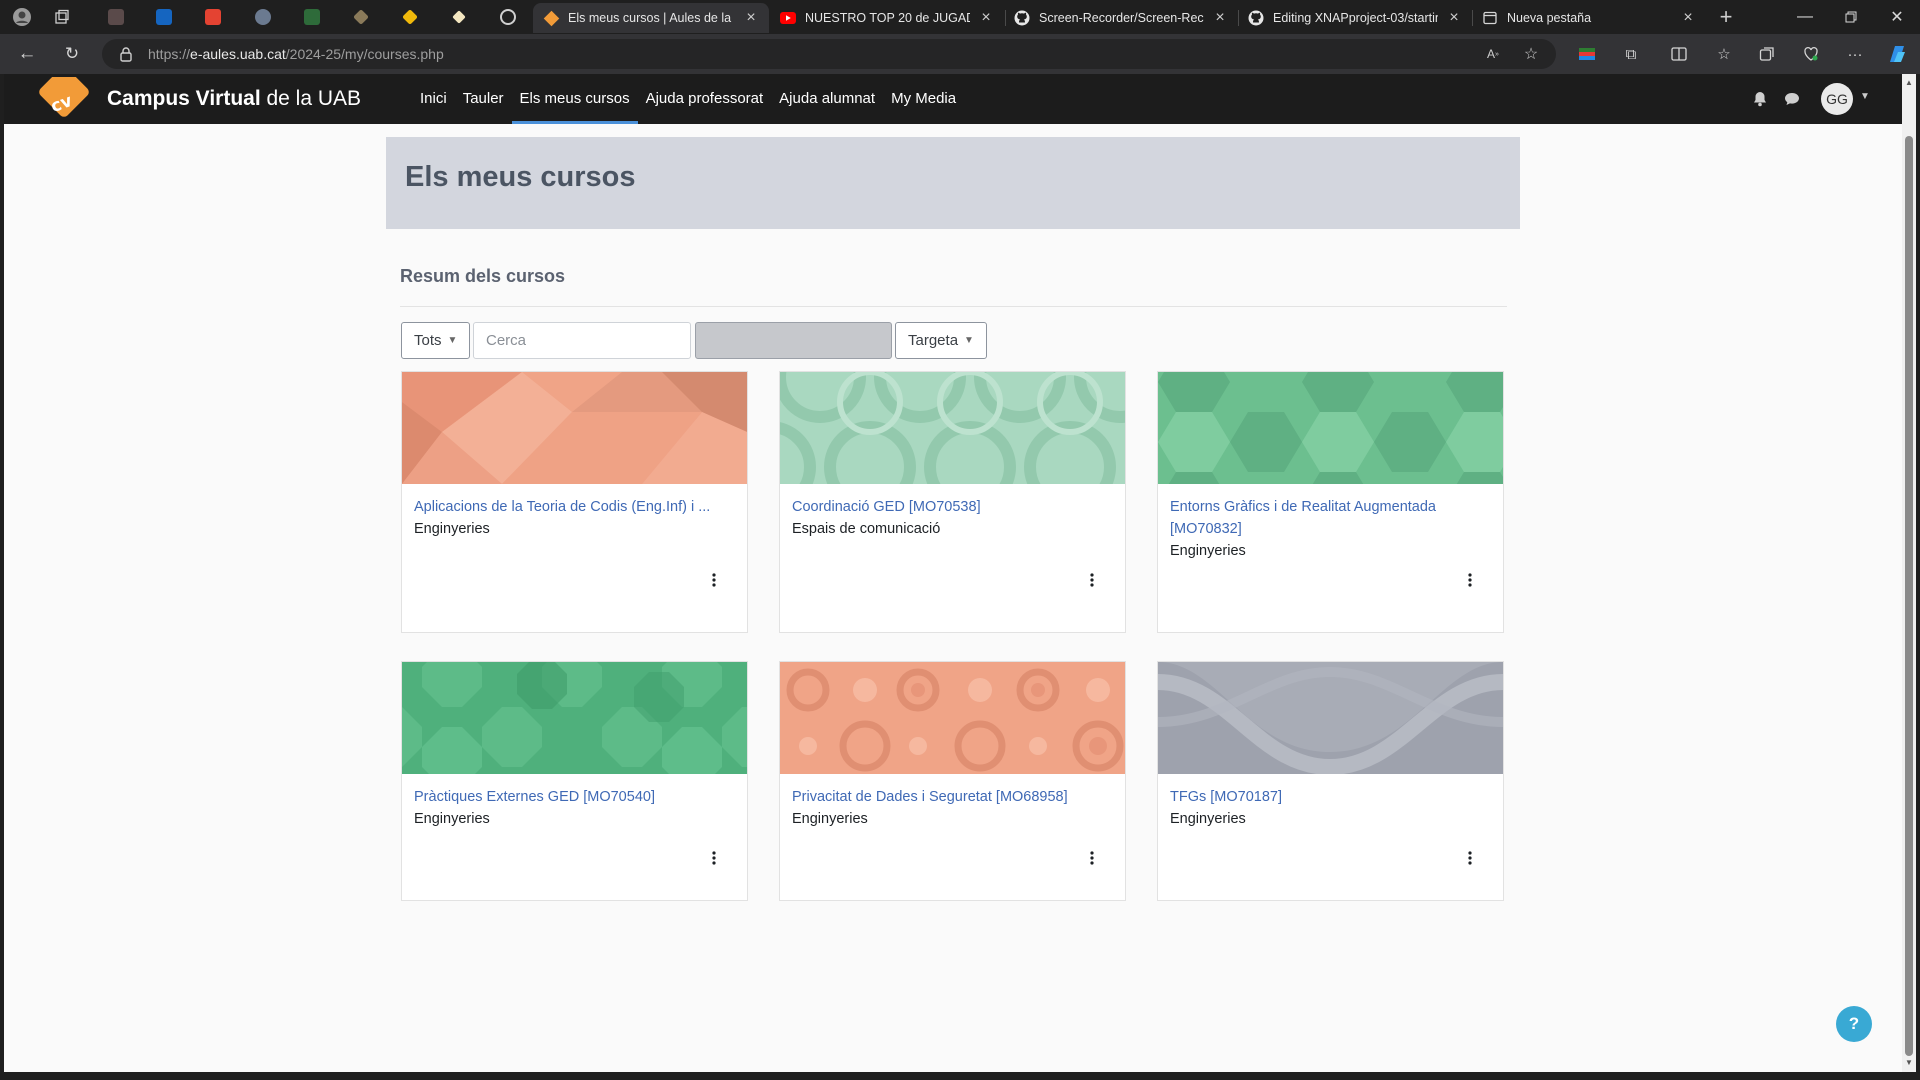  Describe the element at coordinates (1726, 17) in the screenshot. I see `new-tab-button: +` at that location.